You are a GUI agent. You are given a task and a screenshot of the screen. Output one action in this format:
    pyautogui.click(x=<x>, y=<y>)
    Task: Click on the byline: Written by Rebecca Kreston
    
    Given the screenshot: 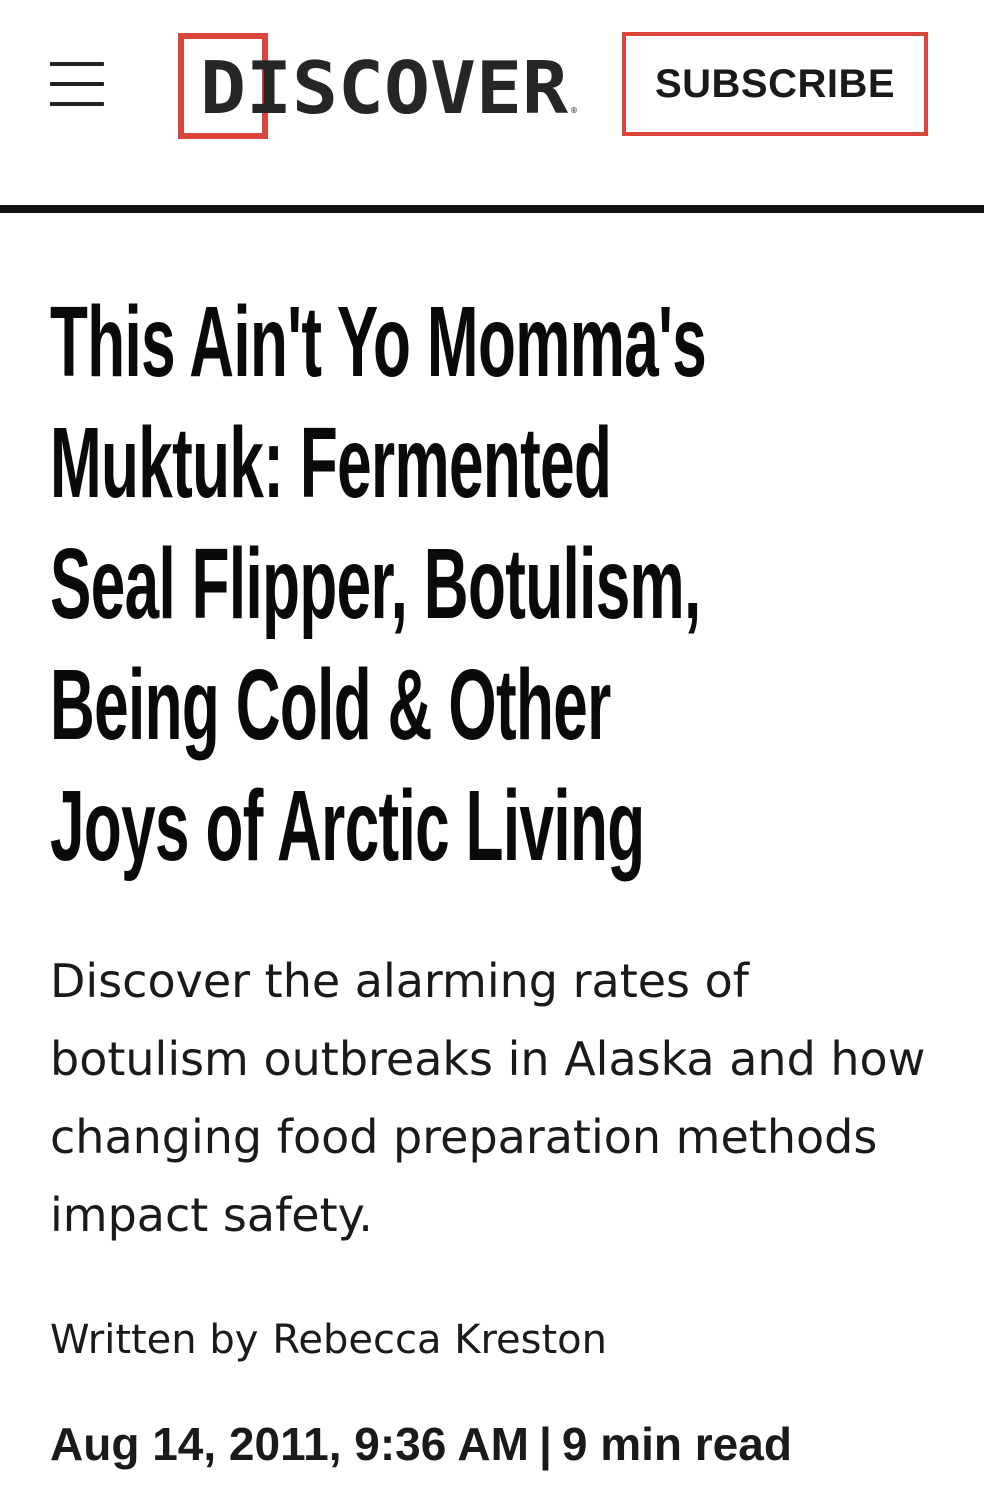 What is the action you would take?
    pyautogui.click(x=328, y=1340)
    